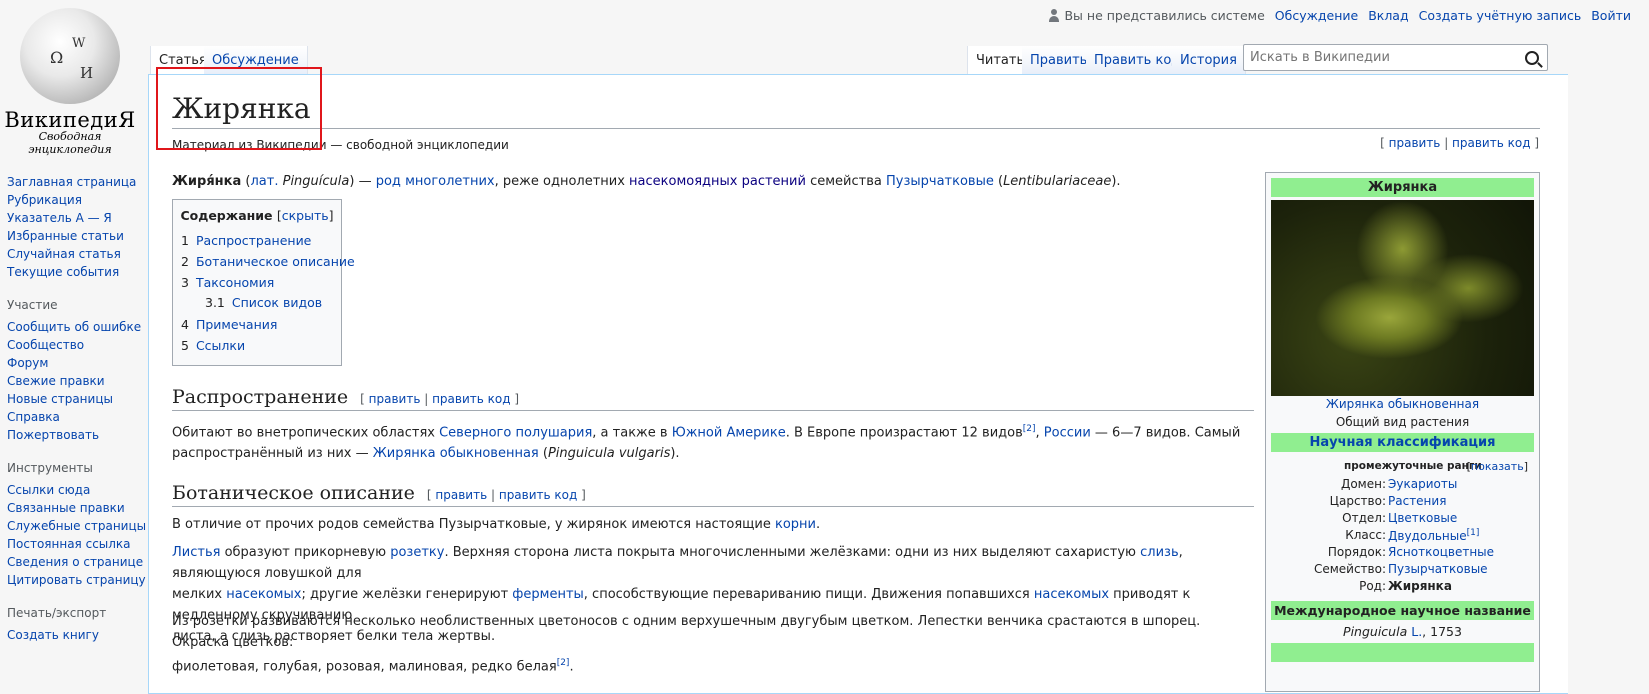 This screenshot has height=694, width=1649. What do you see at coordinates (515, 432) in the screenshot?
I see `northern-hemisphere-link: Северного полушария` at bounding box center [515, 432].